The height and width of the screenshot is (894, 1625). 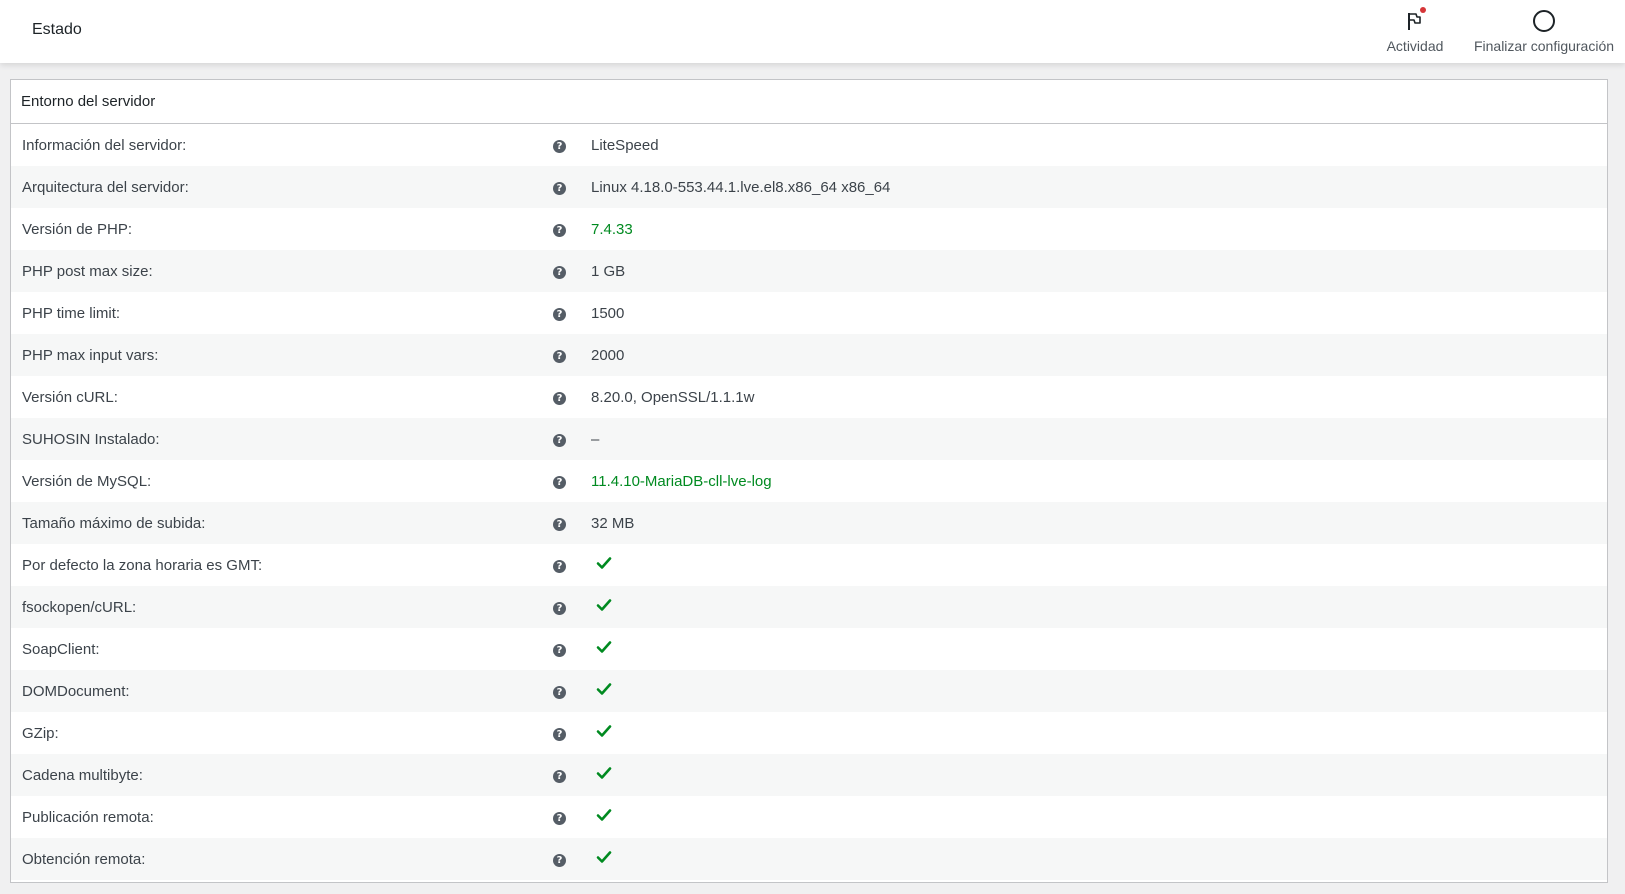 What do you see at coordinates (612, 229) in the screenshot?
I see `row-value: 7.4.33` at bounding box center [612, 229].